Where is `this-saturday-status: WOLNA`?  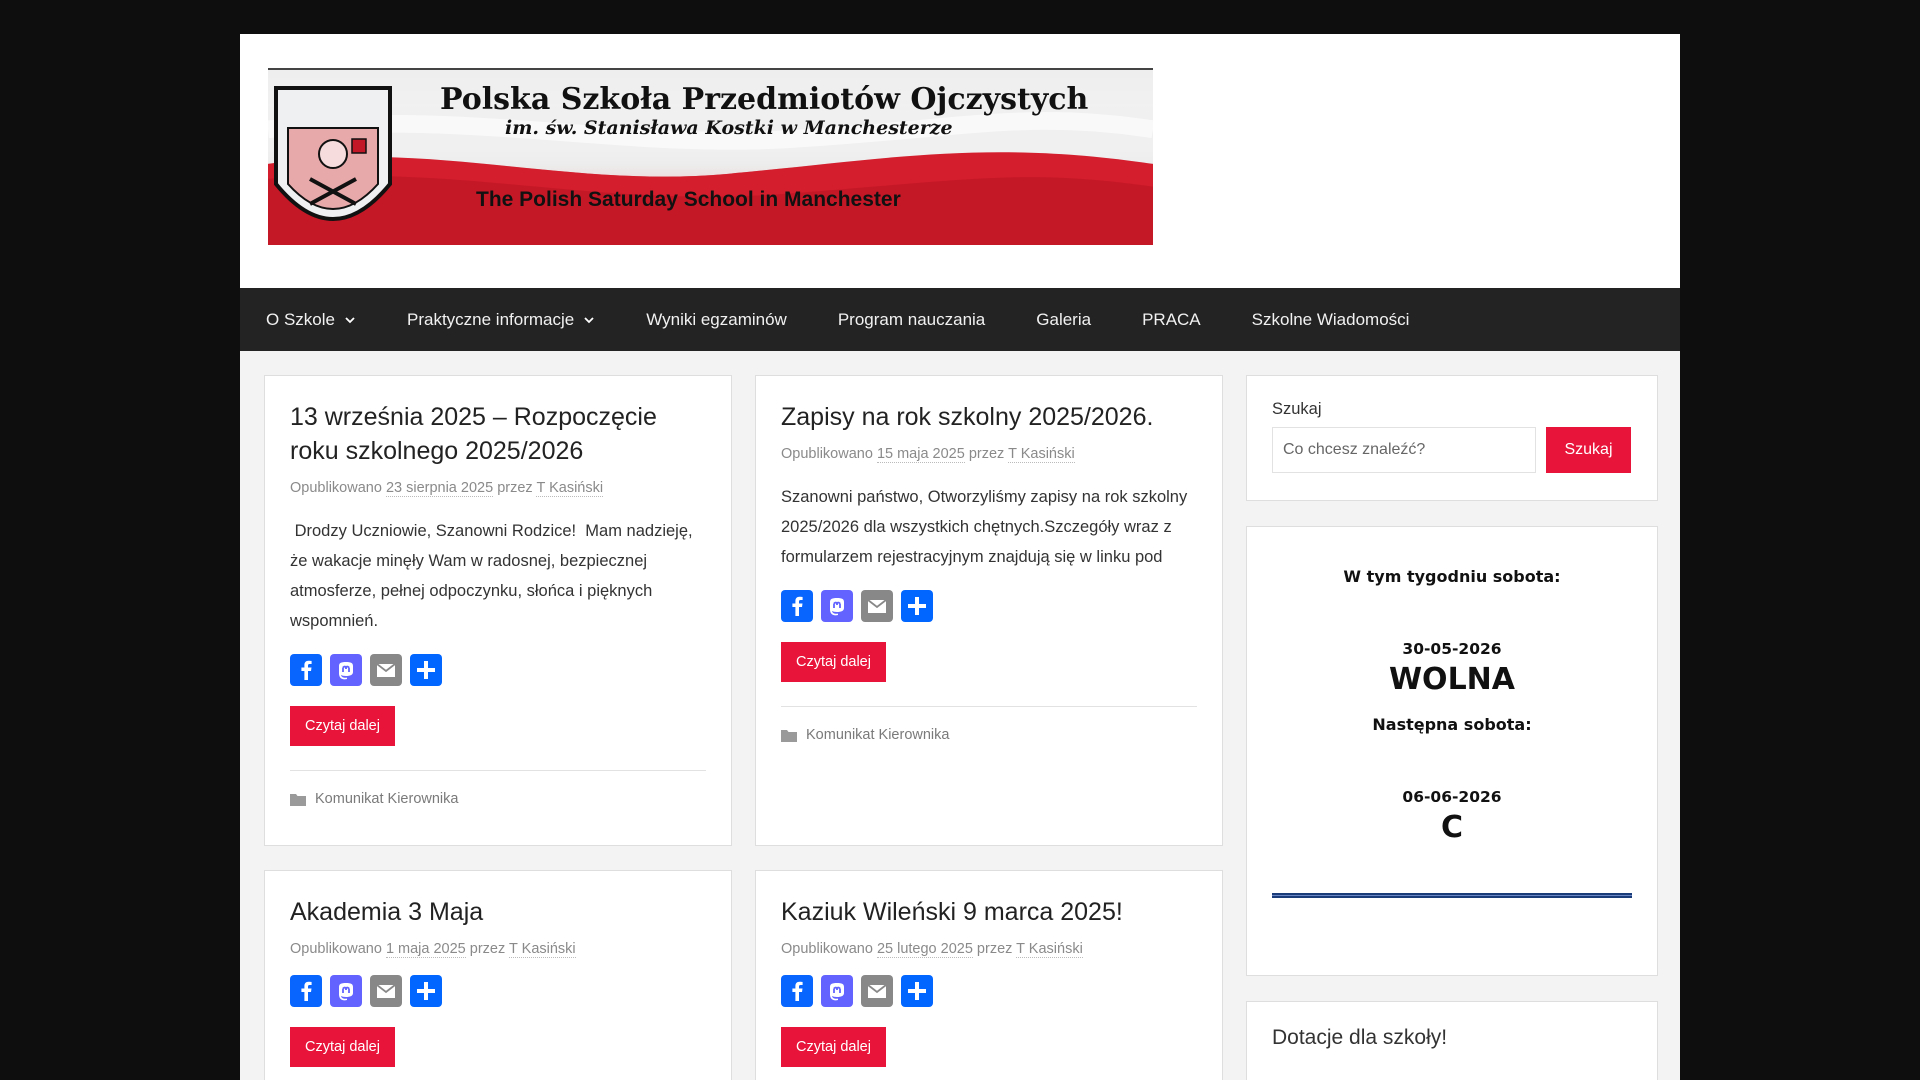
this-saturday-status: WOLNA is located at coordinates (1452, 679).